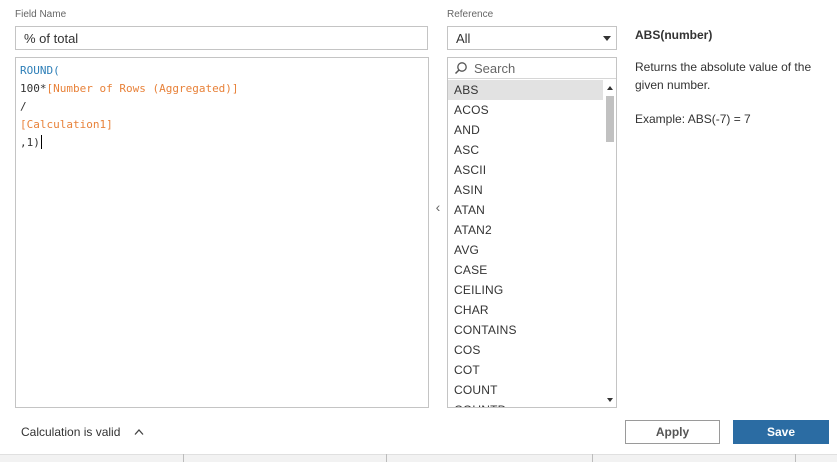 The height and width of the screenshot is (462, 837). I want to click on function-list-item: COT, so click(525, 370).